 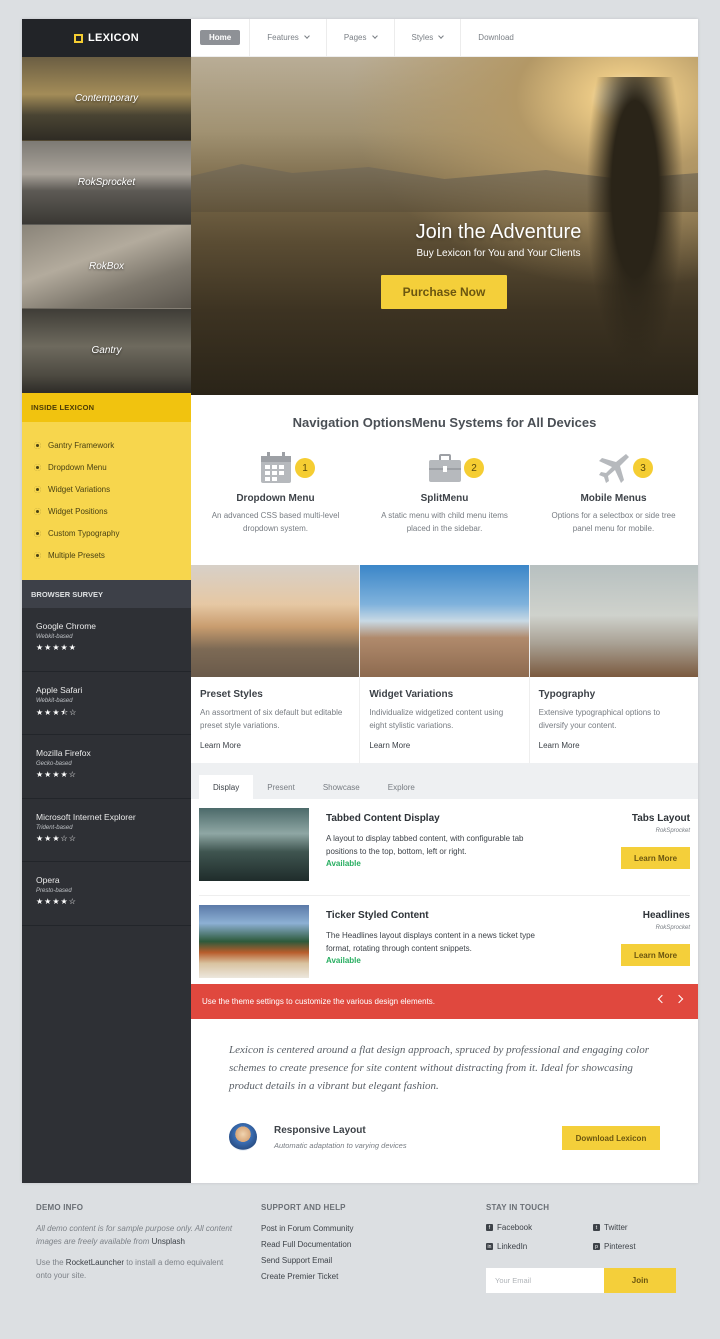 I want to click on tab-showcase: Showcase, so click(x=341, y=787).